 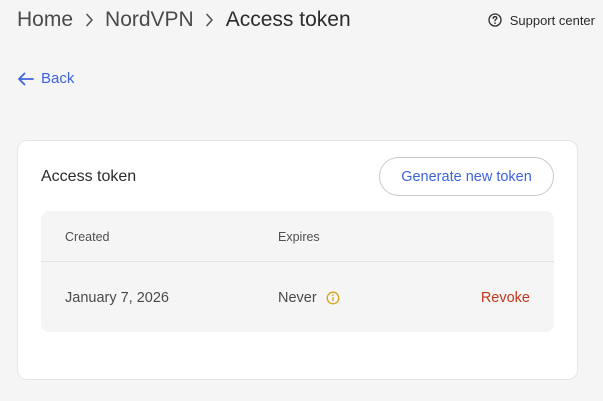 I want to click on help-circle-icon, so click(x=495, y=20).